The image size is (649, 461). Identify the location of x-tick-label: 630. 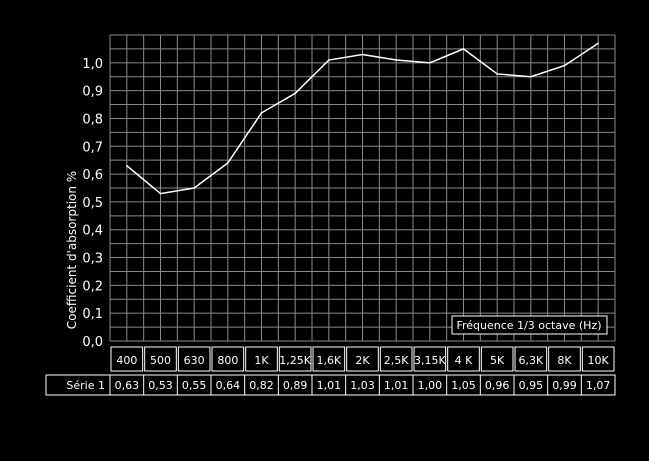
(194, 360).